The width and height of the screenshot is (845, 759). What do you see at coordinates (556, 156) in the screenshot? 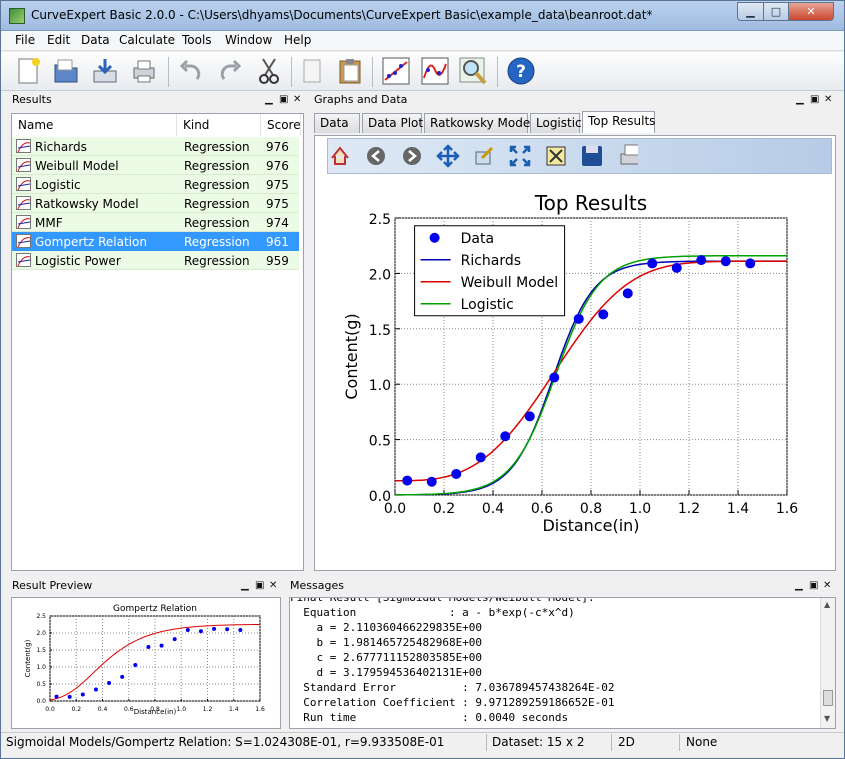
I see `subplot-config-icon` at bounding box center [556, 156].